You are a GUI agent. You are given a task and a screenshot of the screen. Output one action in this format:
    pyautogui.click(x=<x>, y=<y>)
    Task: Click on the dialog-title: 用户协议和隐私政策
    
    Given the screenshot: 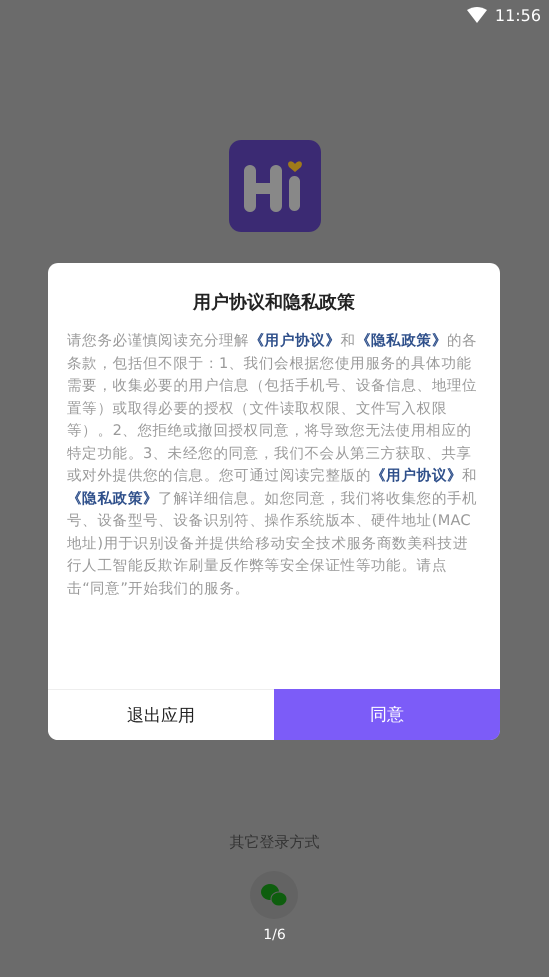 What is the action you would take?
    pyautogui.click(x=274, y=302)
    